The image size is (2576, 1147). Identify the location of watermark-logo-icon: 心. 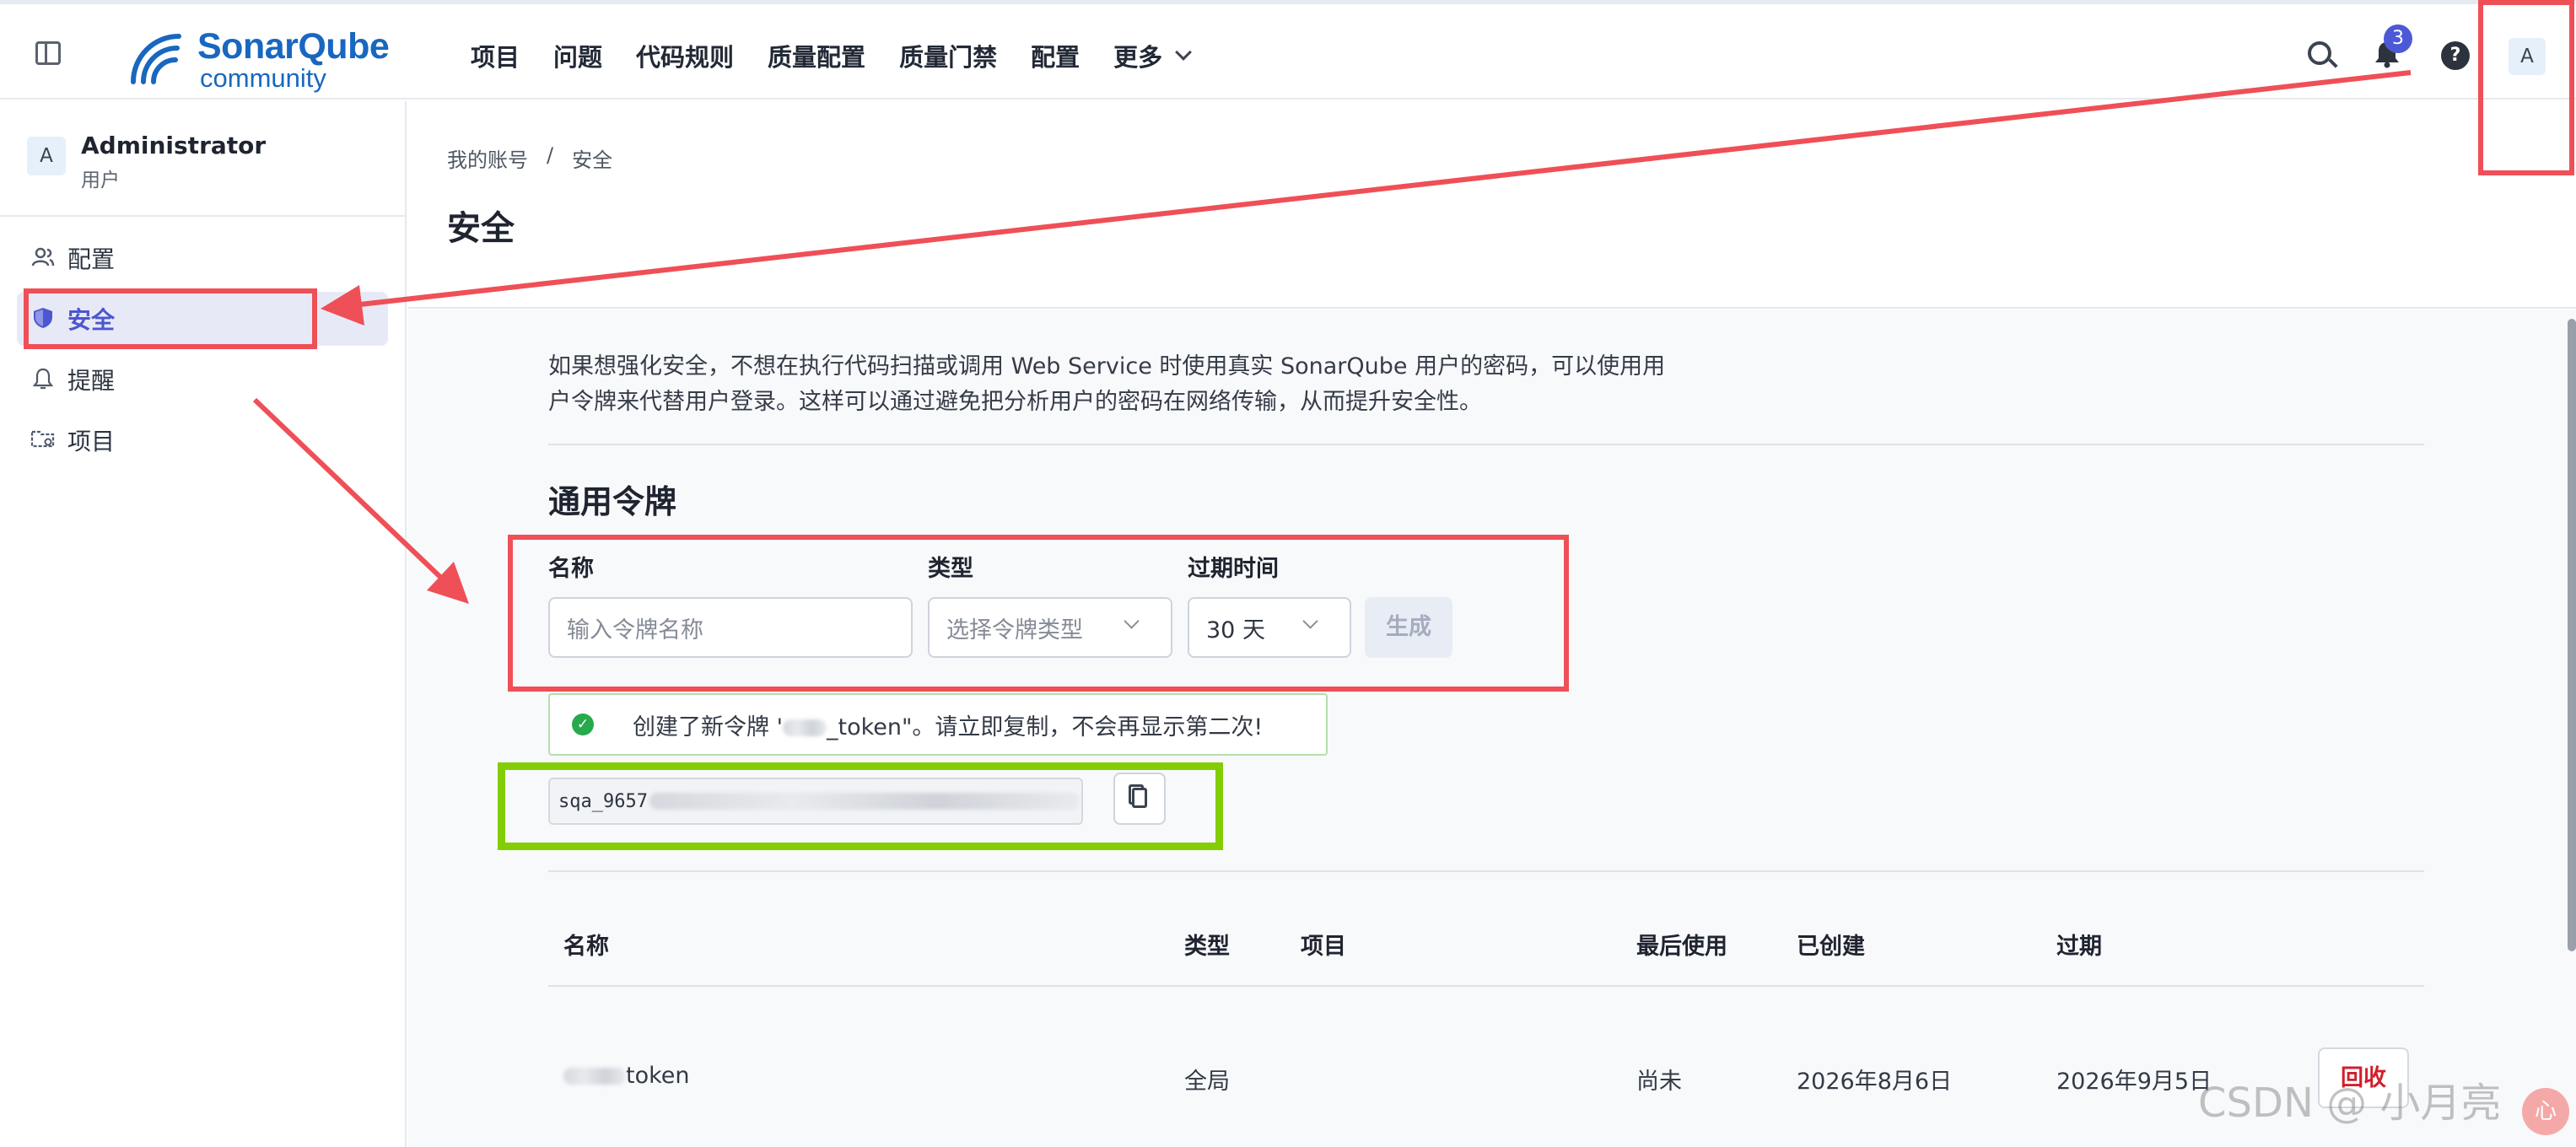
(2545, 1111).